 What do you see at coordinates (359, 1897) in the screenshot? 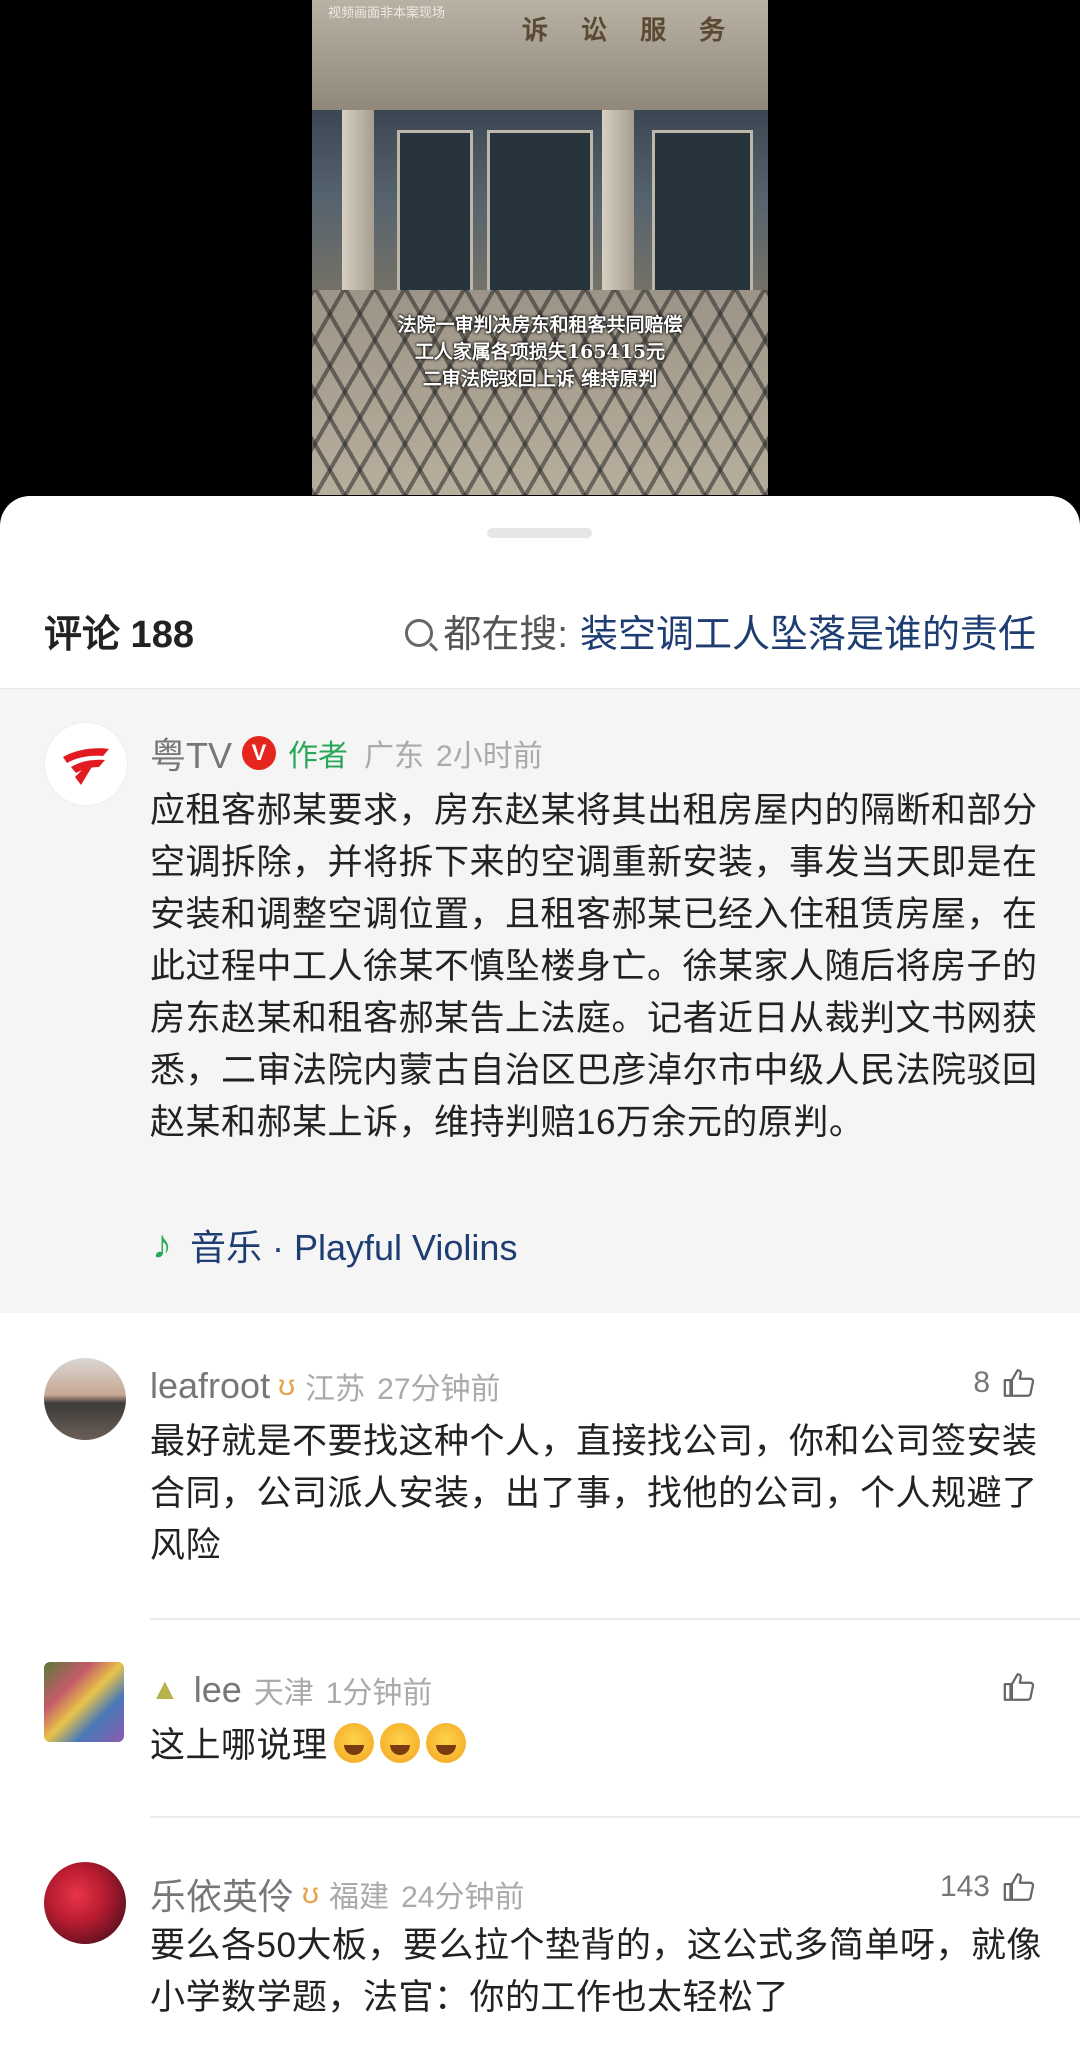
I see `comment-location: 福建` at bounding box center [359, 1897].